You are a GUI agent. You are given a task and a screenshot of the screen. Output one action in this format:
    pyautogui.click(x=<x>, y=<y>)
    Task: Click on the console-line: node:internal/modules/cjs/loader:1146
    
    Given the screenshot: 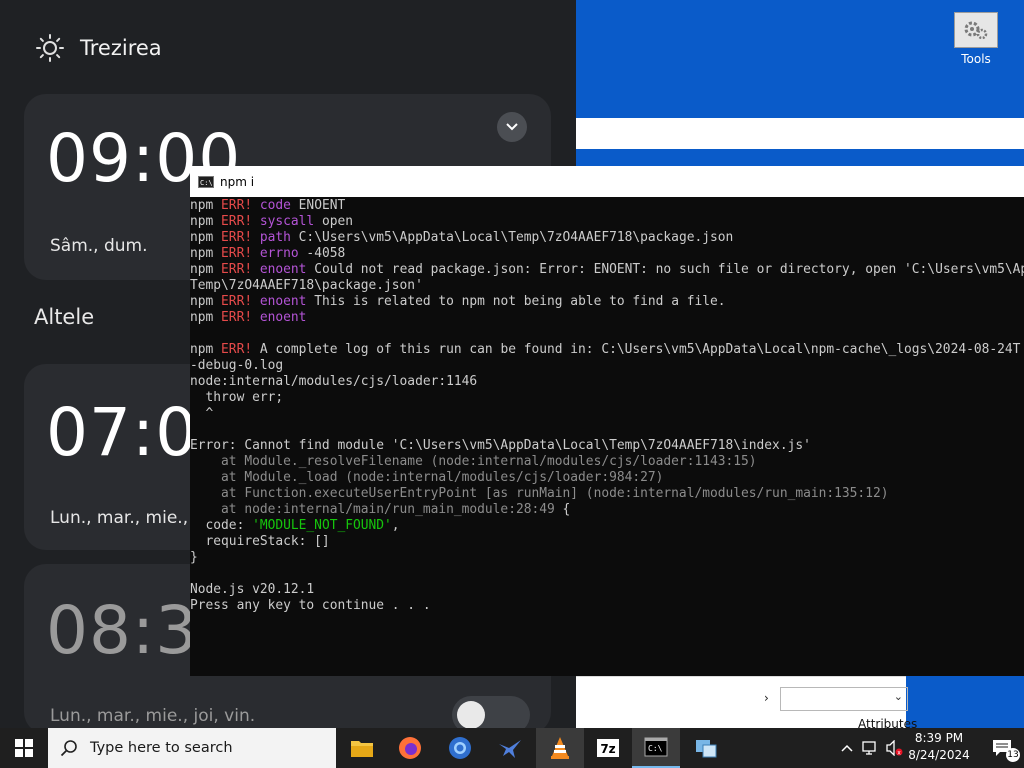 What is the action you would take?
    pyautogui.click(x=607, y=382)
    